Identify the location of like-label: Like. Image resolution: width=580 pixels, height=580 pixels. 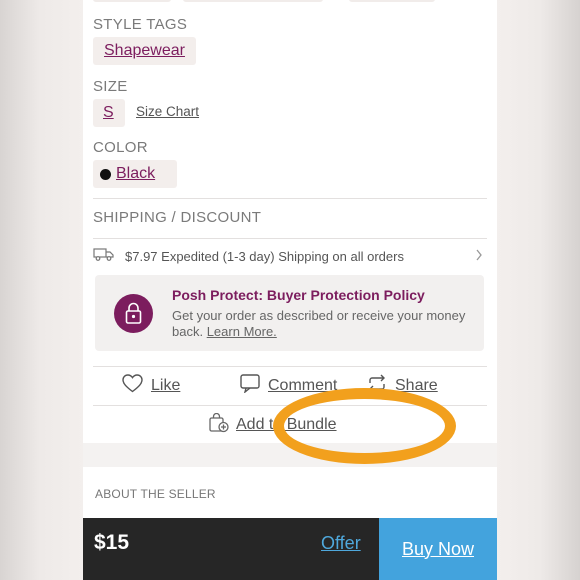
(166, 385).